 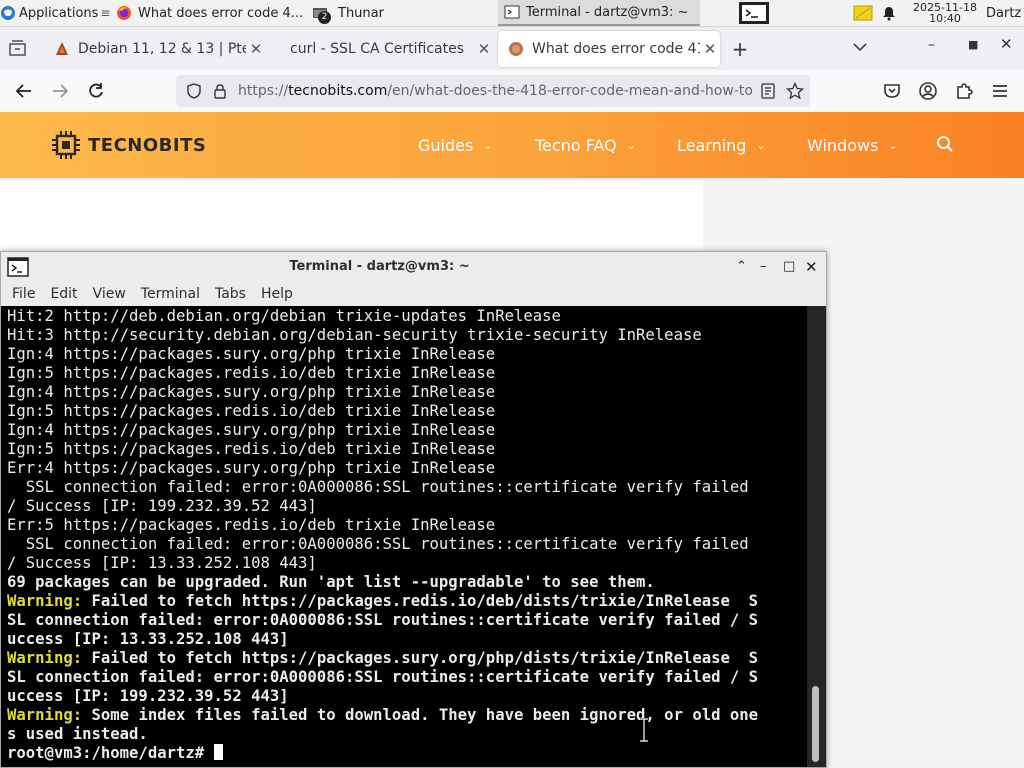 What do you see at coordinates (928, 91) in the screenshot?
I see `account-icon` at bounding box center [928, 91].